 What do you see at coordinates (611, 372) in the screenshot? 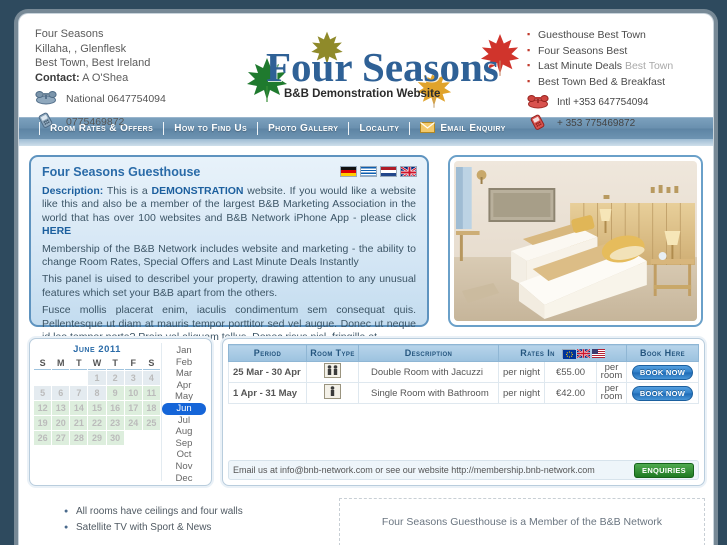
I see `rate-unit: per room` at bounding box center [611, 372].